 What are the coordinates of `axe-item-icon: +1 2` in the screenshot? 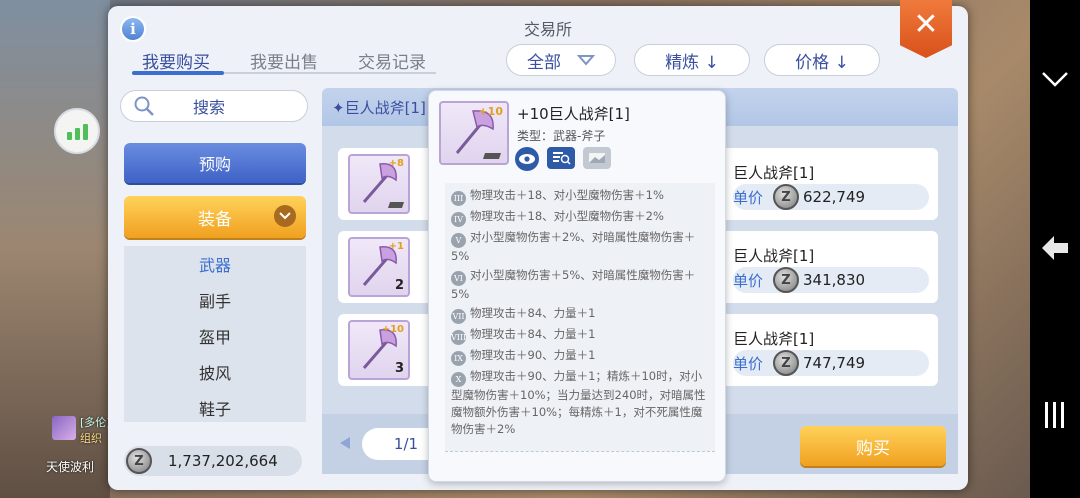 It's located at (379, 267).